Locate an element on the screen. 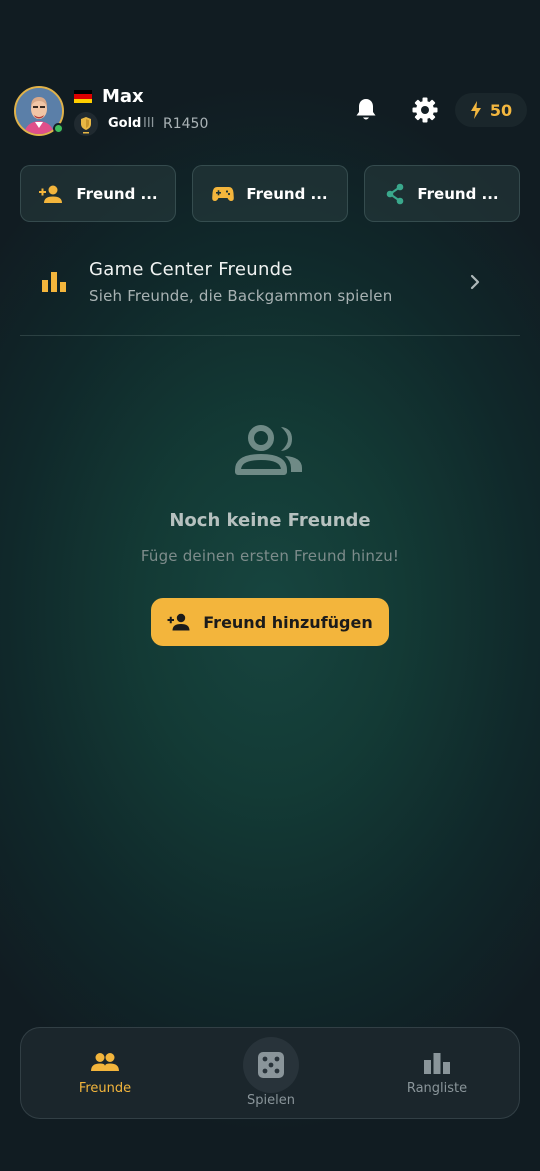  rank-name: Gold is located at coordinates (125, 123).